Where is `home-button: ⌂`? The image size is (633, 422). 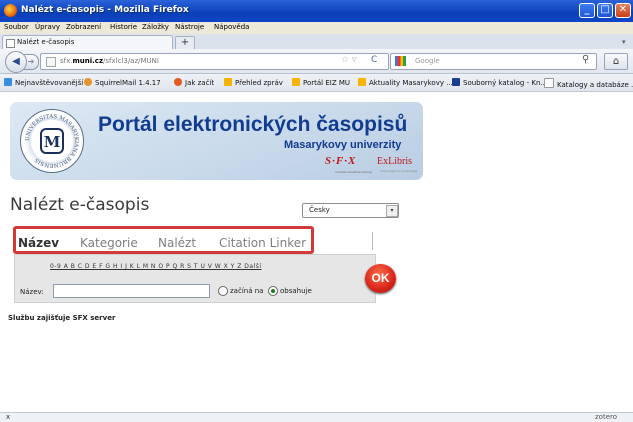
home-button: ⌂ is located at coordinates (616, 61).